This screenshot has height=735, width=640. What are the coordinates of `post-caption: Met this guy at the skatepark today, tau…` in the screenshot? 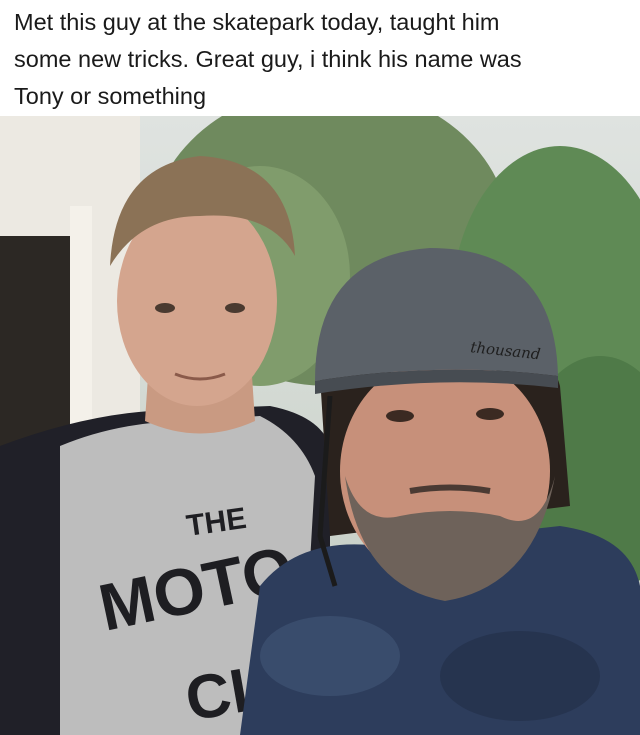 It's located at (322, 59).